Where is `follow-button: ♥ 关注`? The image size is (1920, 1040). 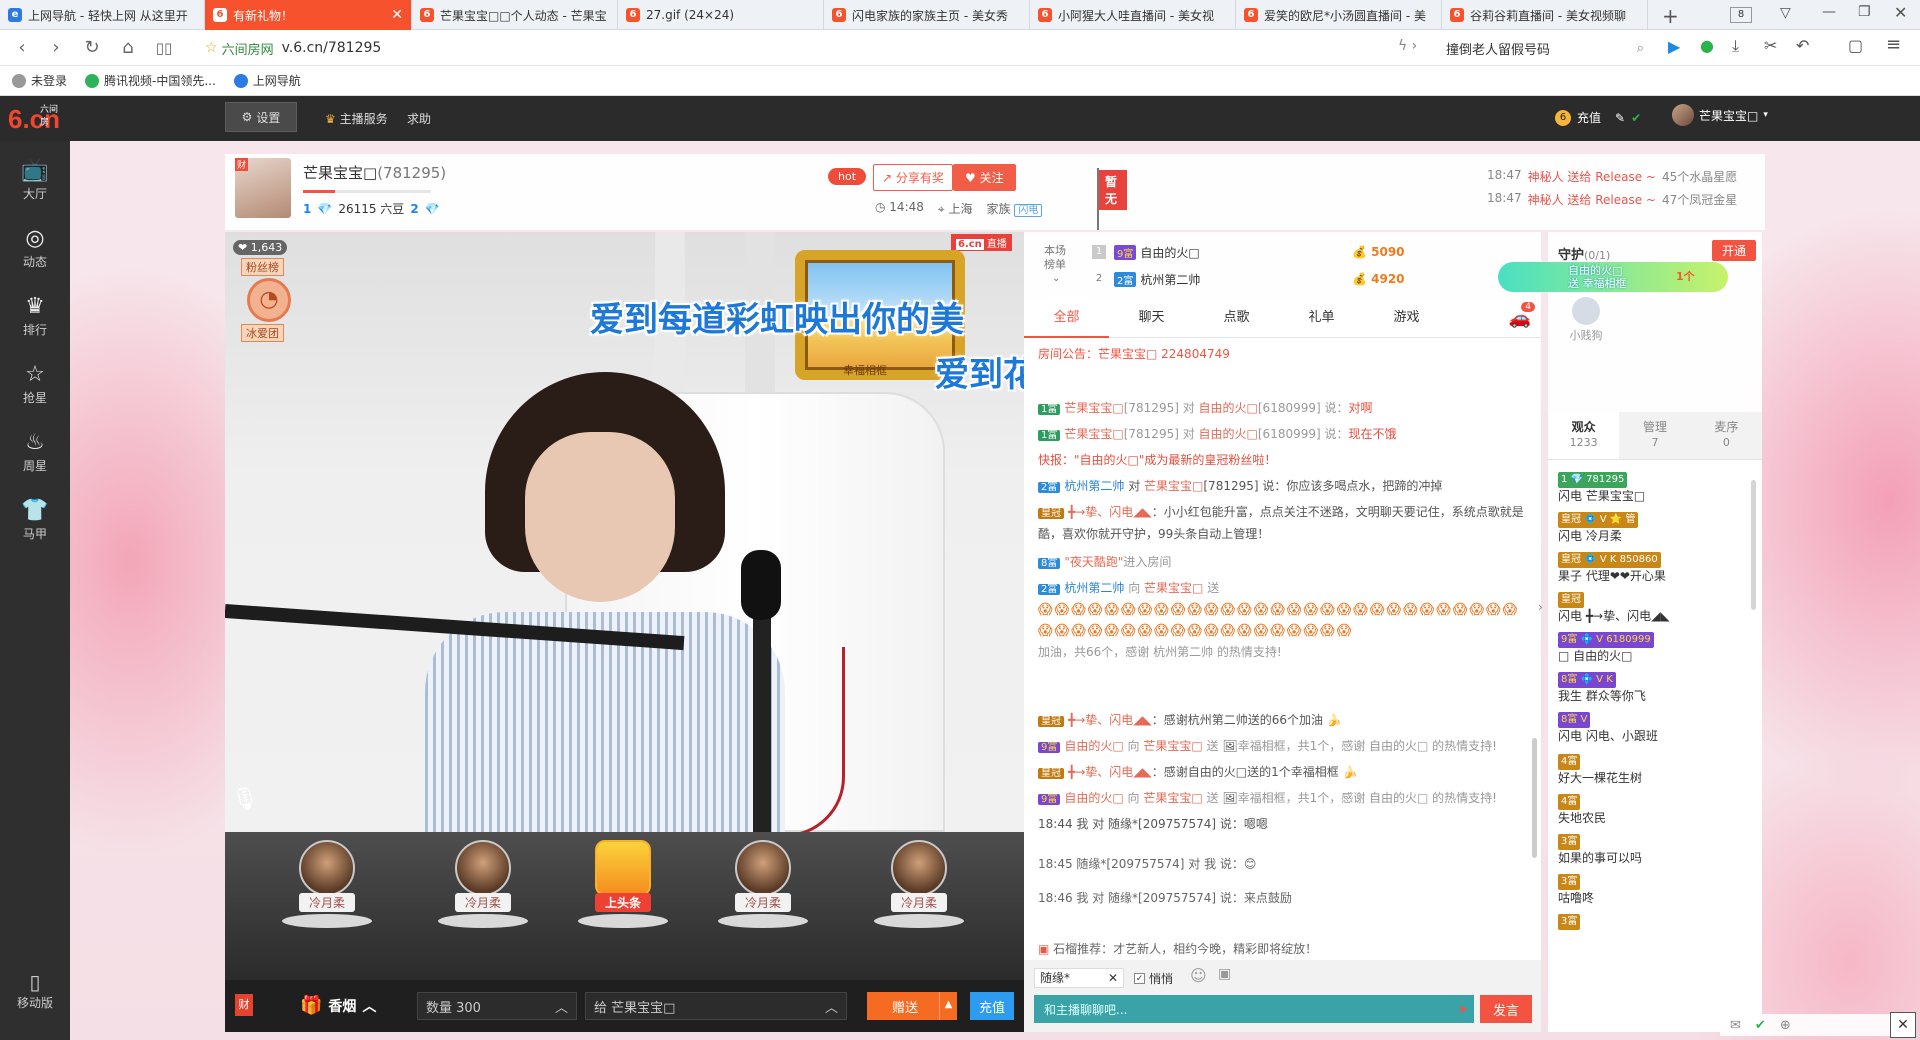 follow-button: ♥ 关注 is located at coordinates (984, 177).